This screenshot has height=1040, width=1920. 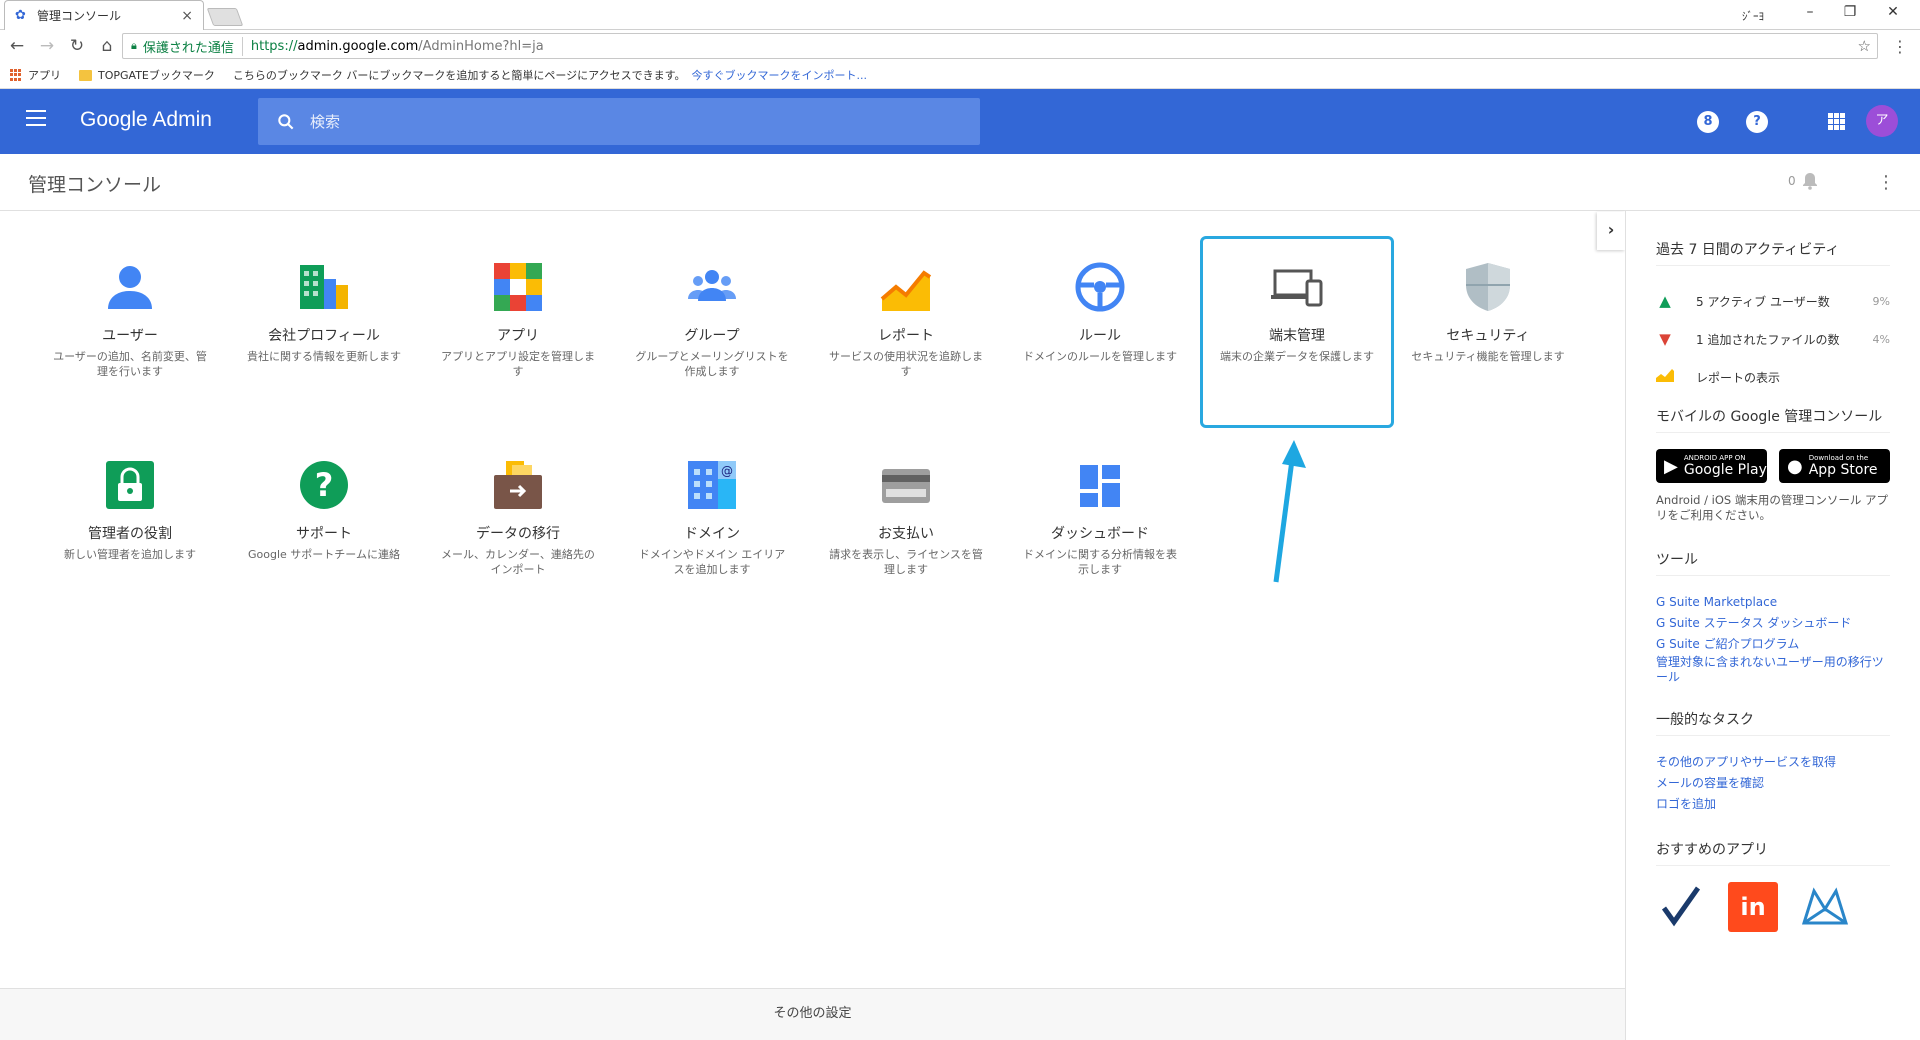 I want to click on forward-icon: →, so click(x=47, y=46).